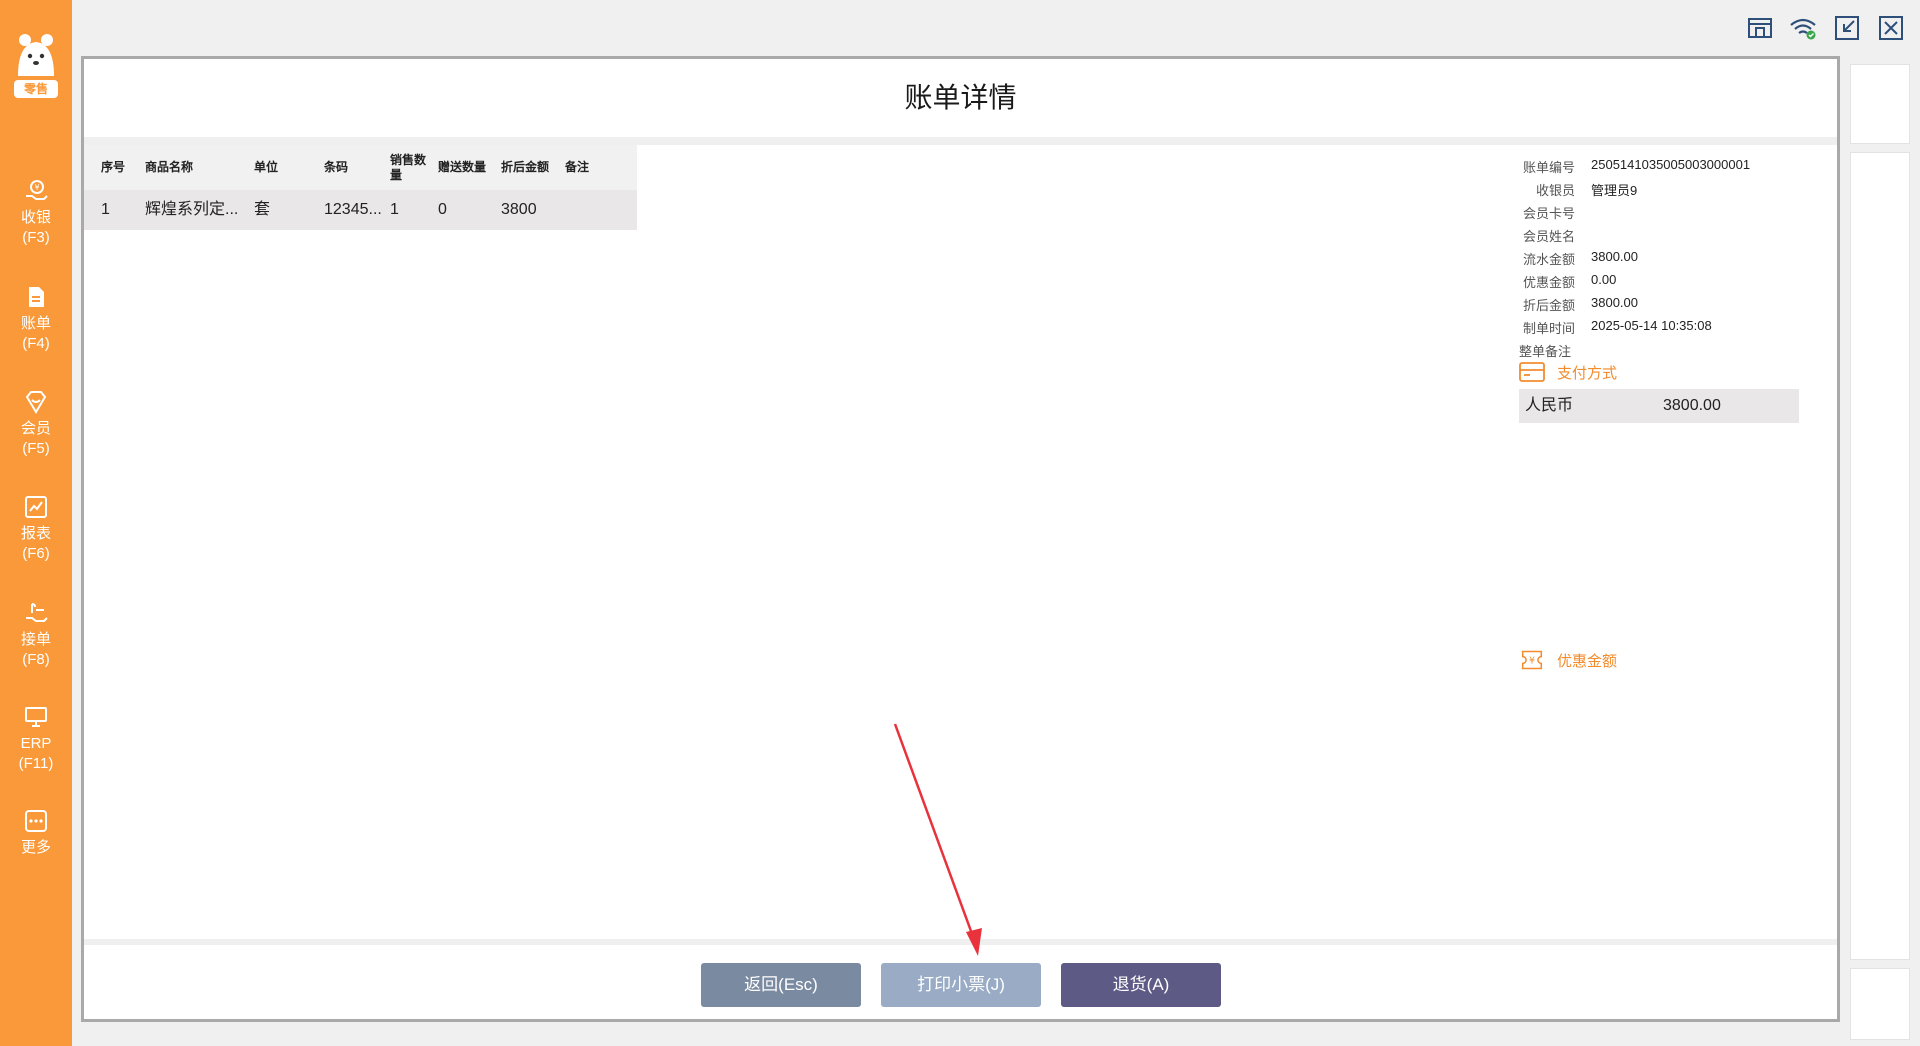  What do you see at coordinates (577, 167) in the screenshot?
I see `col-note: 备注` at bounding box center [577, 167].